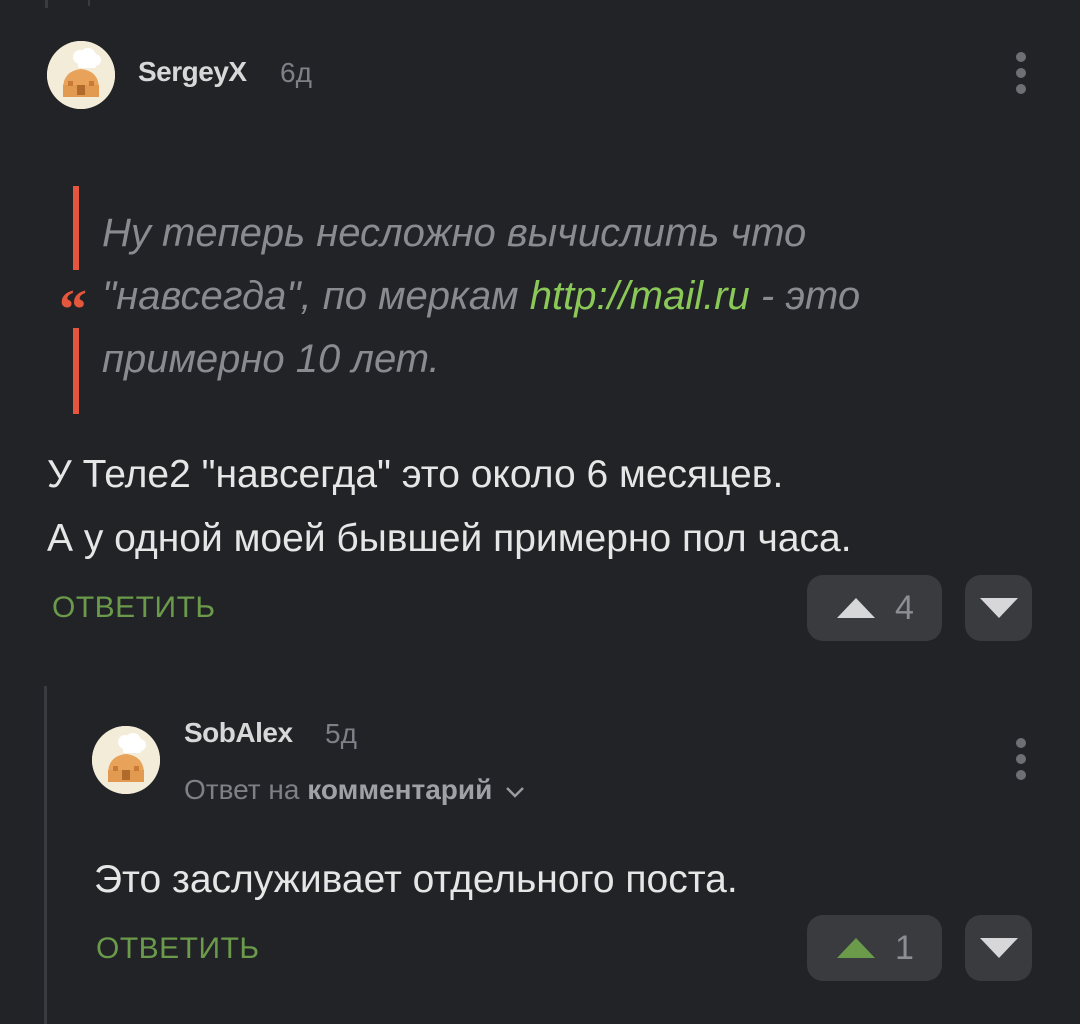 The height and width of the screenshot is (1024, 1080). Describe the element at coordinates (449, 538) in the screenshot. I see `comment-text-line-2: А у одной моей бывшей примерно пол часа.` at that location.